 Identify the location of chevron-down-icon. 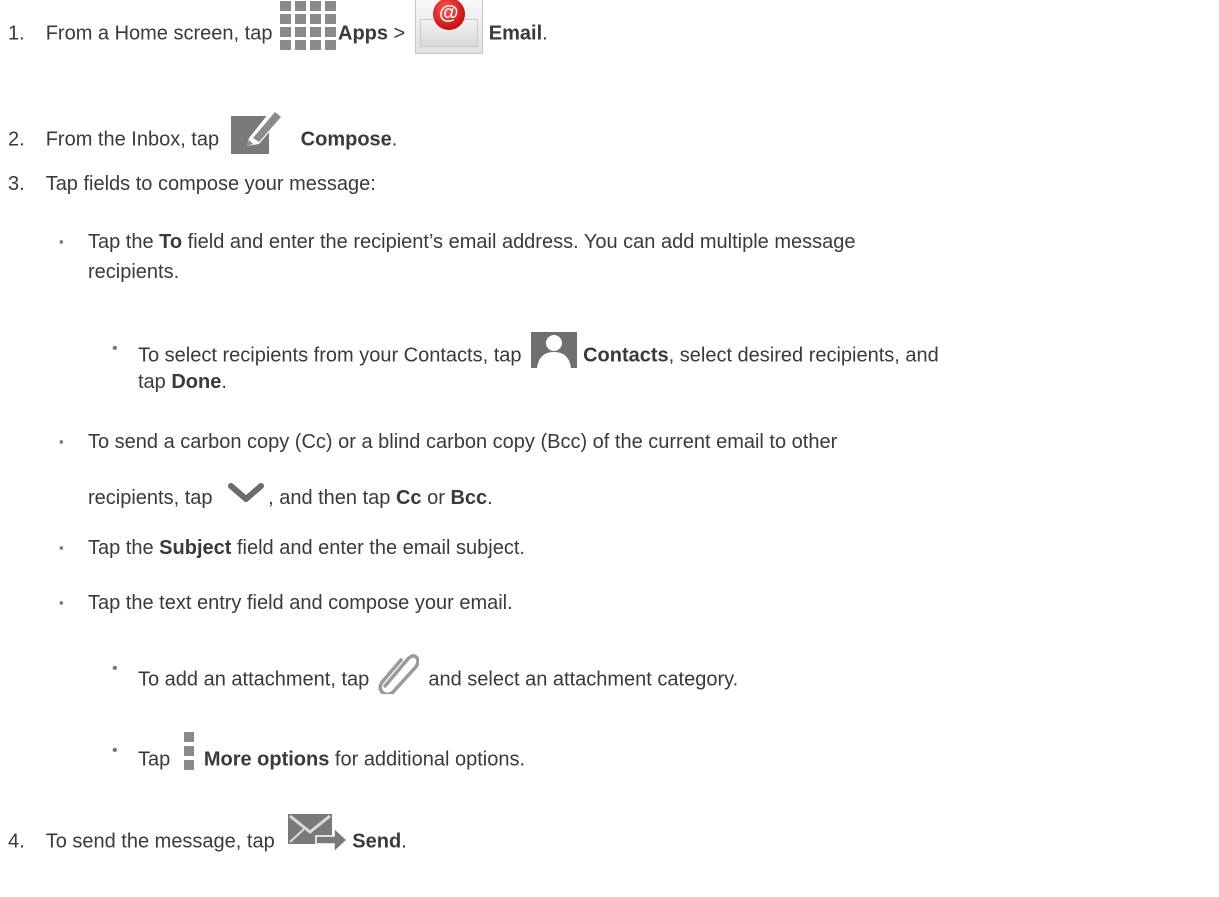
(246, 493).